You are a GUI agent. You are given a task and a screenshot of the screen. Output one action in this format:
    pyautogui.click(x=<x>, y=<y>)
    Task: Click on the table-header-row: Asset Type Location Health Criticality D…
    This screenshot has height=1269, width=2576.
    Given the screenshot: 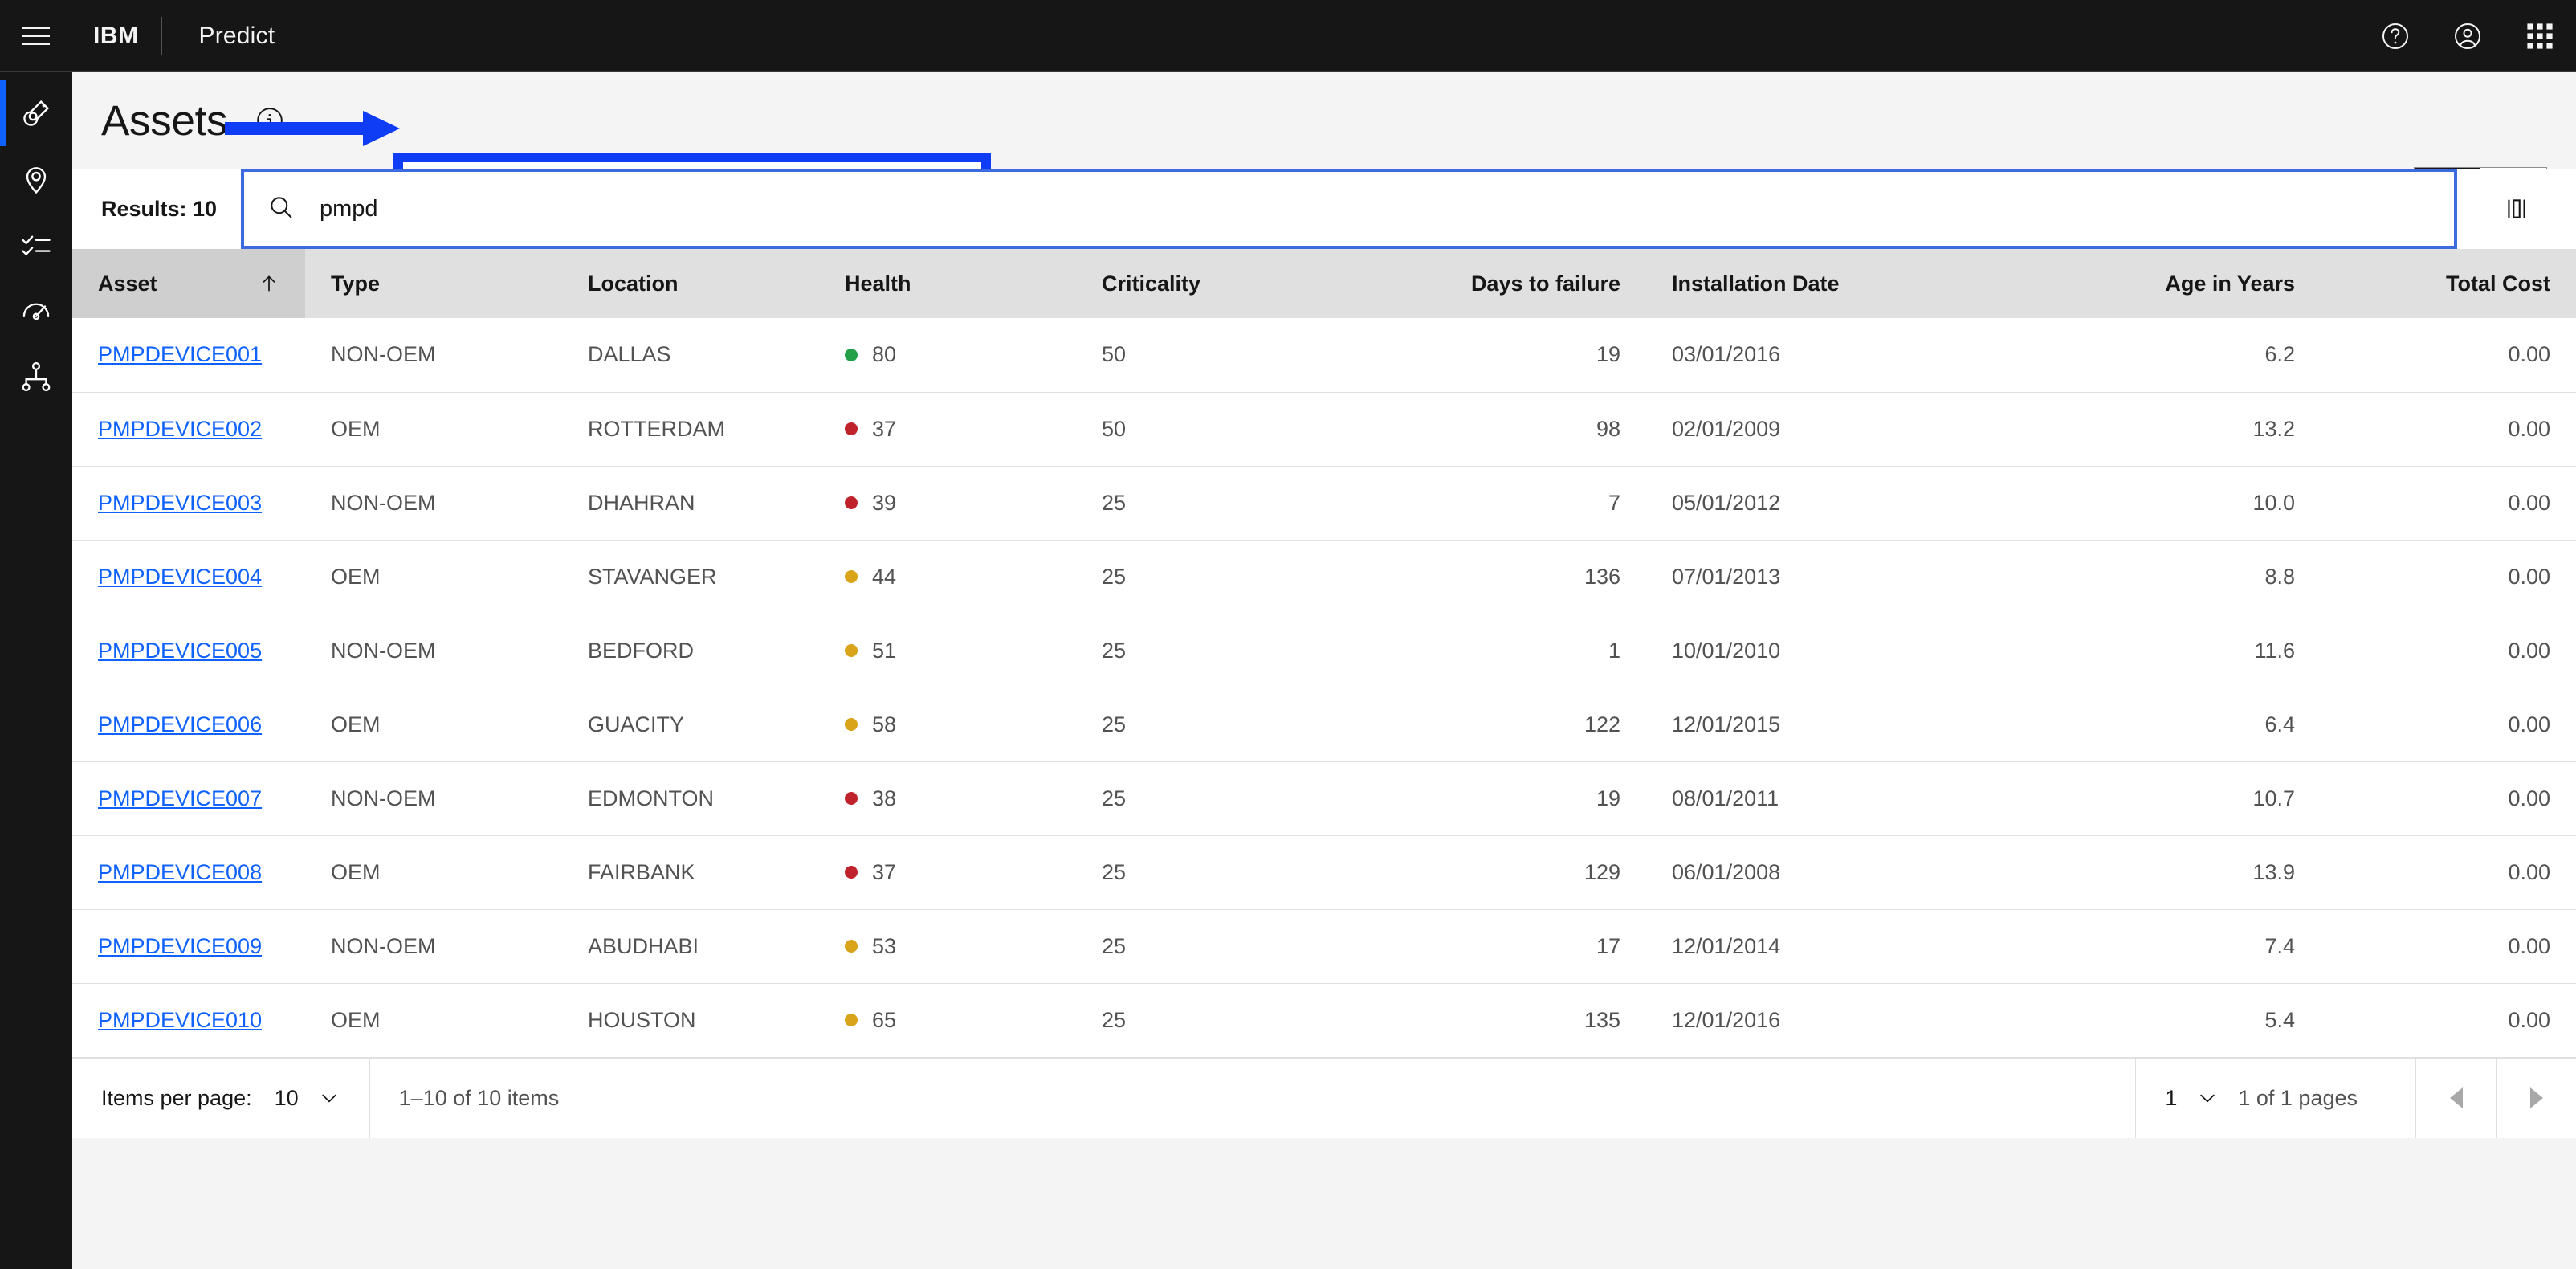 What is the action you would take?
    pyautogui.click(x=1324, y=283)
    